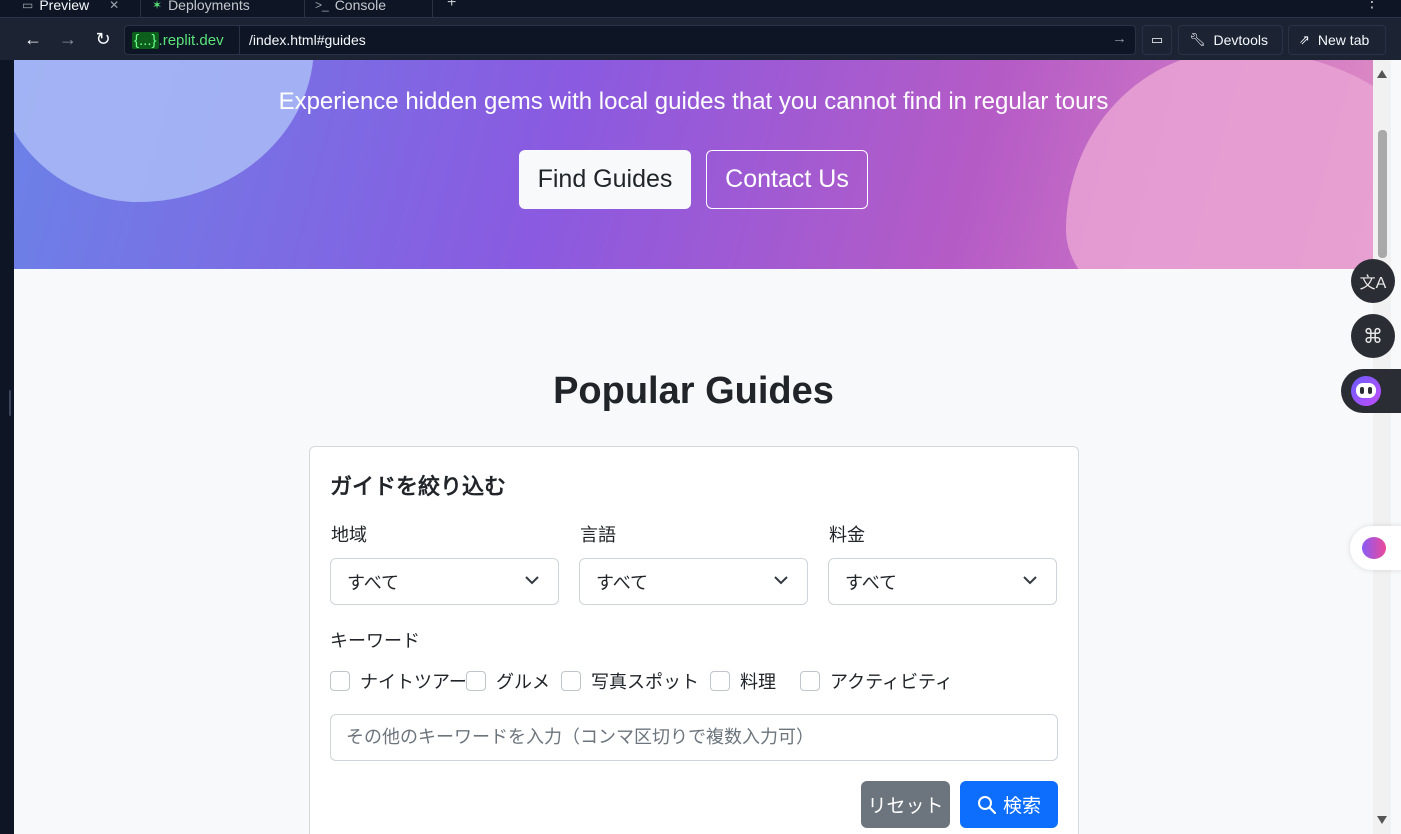 The height and width of the screenshot is (834, 1401). I want to click on price-select-value: すべて, so click(871, 582).